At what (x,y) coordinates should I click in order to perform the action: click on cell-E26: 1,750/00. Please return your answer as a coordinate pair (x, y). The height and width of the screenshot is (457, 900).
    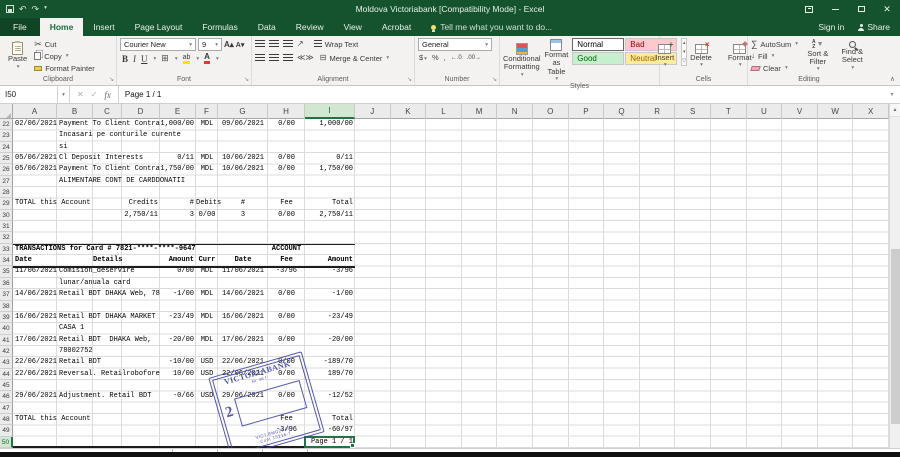
    Looking at the image, I should click on (178, 169).